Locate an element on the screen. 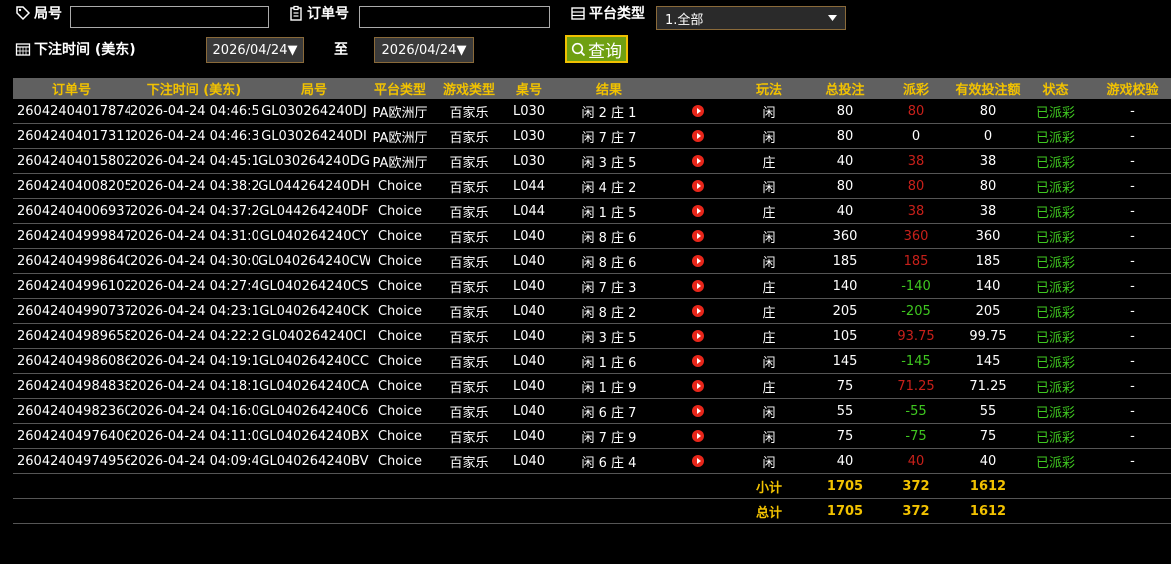 The image size is (1171, 564). col-header-payout: 派彩 is located at coordinates (916, 88).